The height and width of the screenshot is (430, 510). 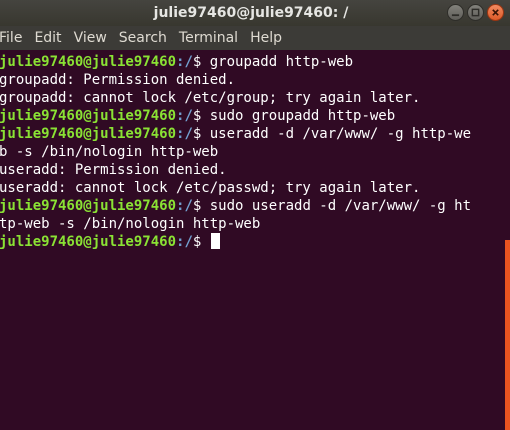 I want to click on scrollbar, so click(x=507, y=240).